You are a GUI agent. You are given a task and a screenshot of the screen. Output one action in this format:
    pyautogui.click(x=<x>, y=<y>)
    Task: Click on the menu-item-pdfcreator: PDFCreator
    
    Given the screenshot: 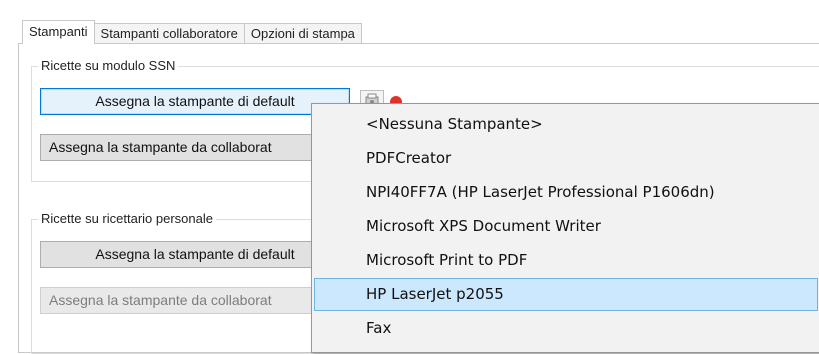 What is the action you would take?
    pyautogui.click(x=566, y=158)
    